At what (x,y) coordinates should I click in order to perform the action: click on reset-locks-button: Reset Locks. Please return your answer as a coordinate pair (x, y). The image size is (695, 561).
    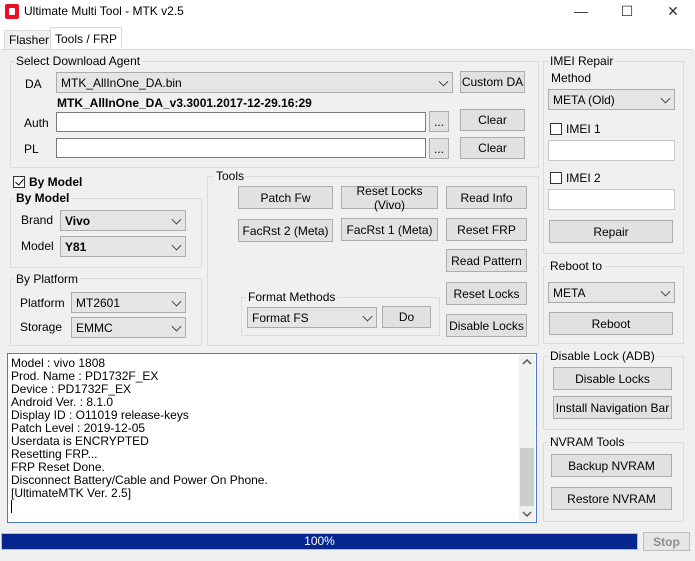
    Looking at the image, I should click on (486, 293).